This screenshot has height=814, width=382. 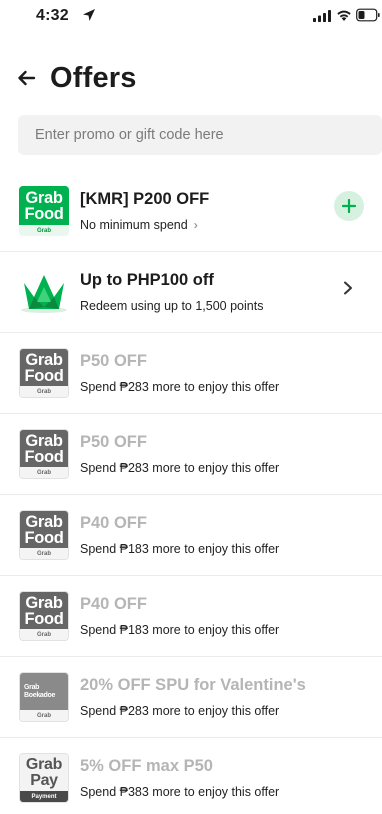 I want to click on points-crown-logo, so click(x=44, y=292).